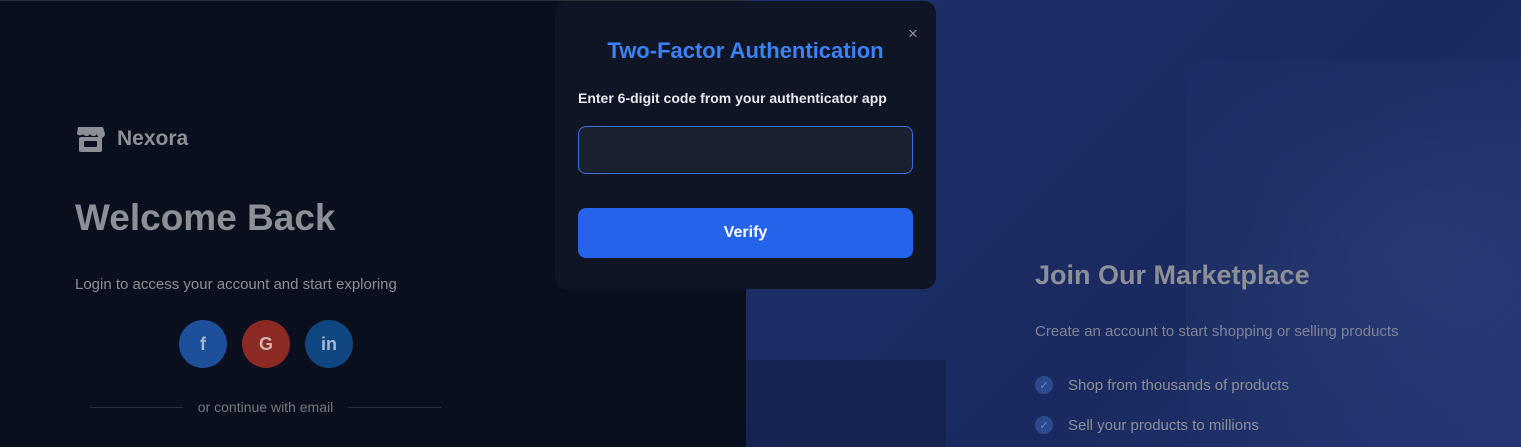 The width and height of the screenshot is (1521, 447). I want to click on divider-line-left, so click(136, 407).